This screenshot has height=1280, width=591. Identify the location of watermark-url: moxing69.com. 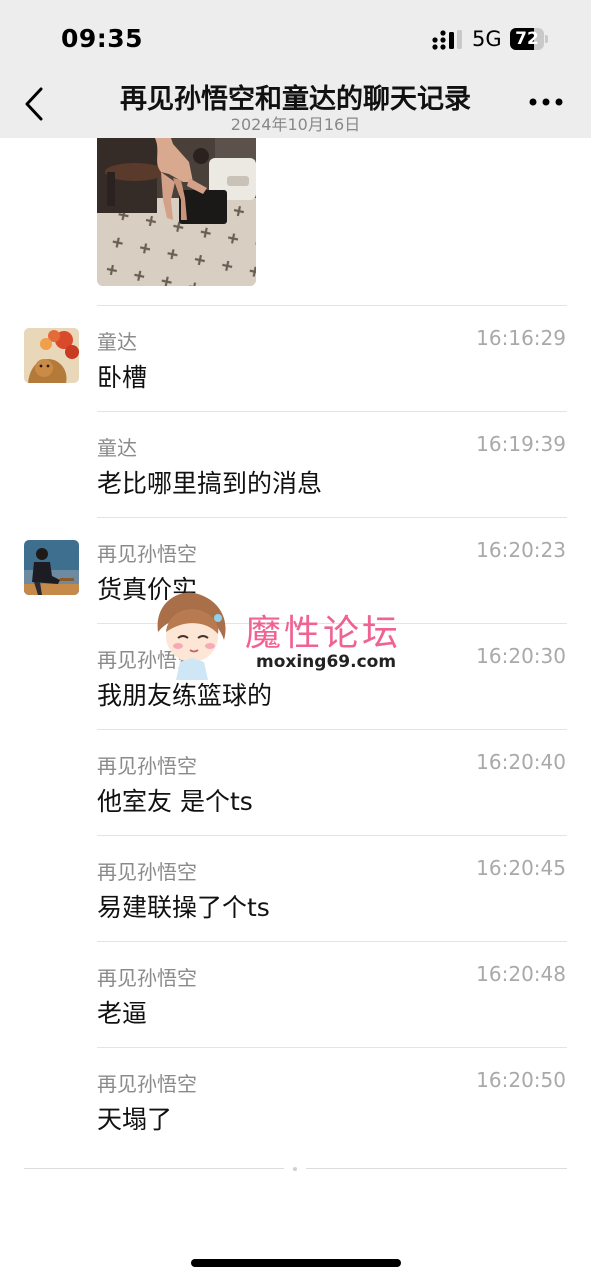
(326, 662).